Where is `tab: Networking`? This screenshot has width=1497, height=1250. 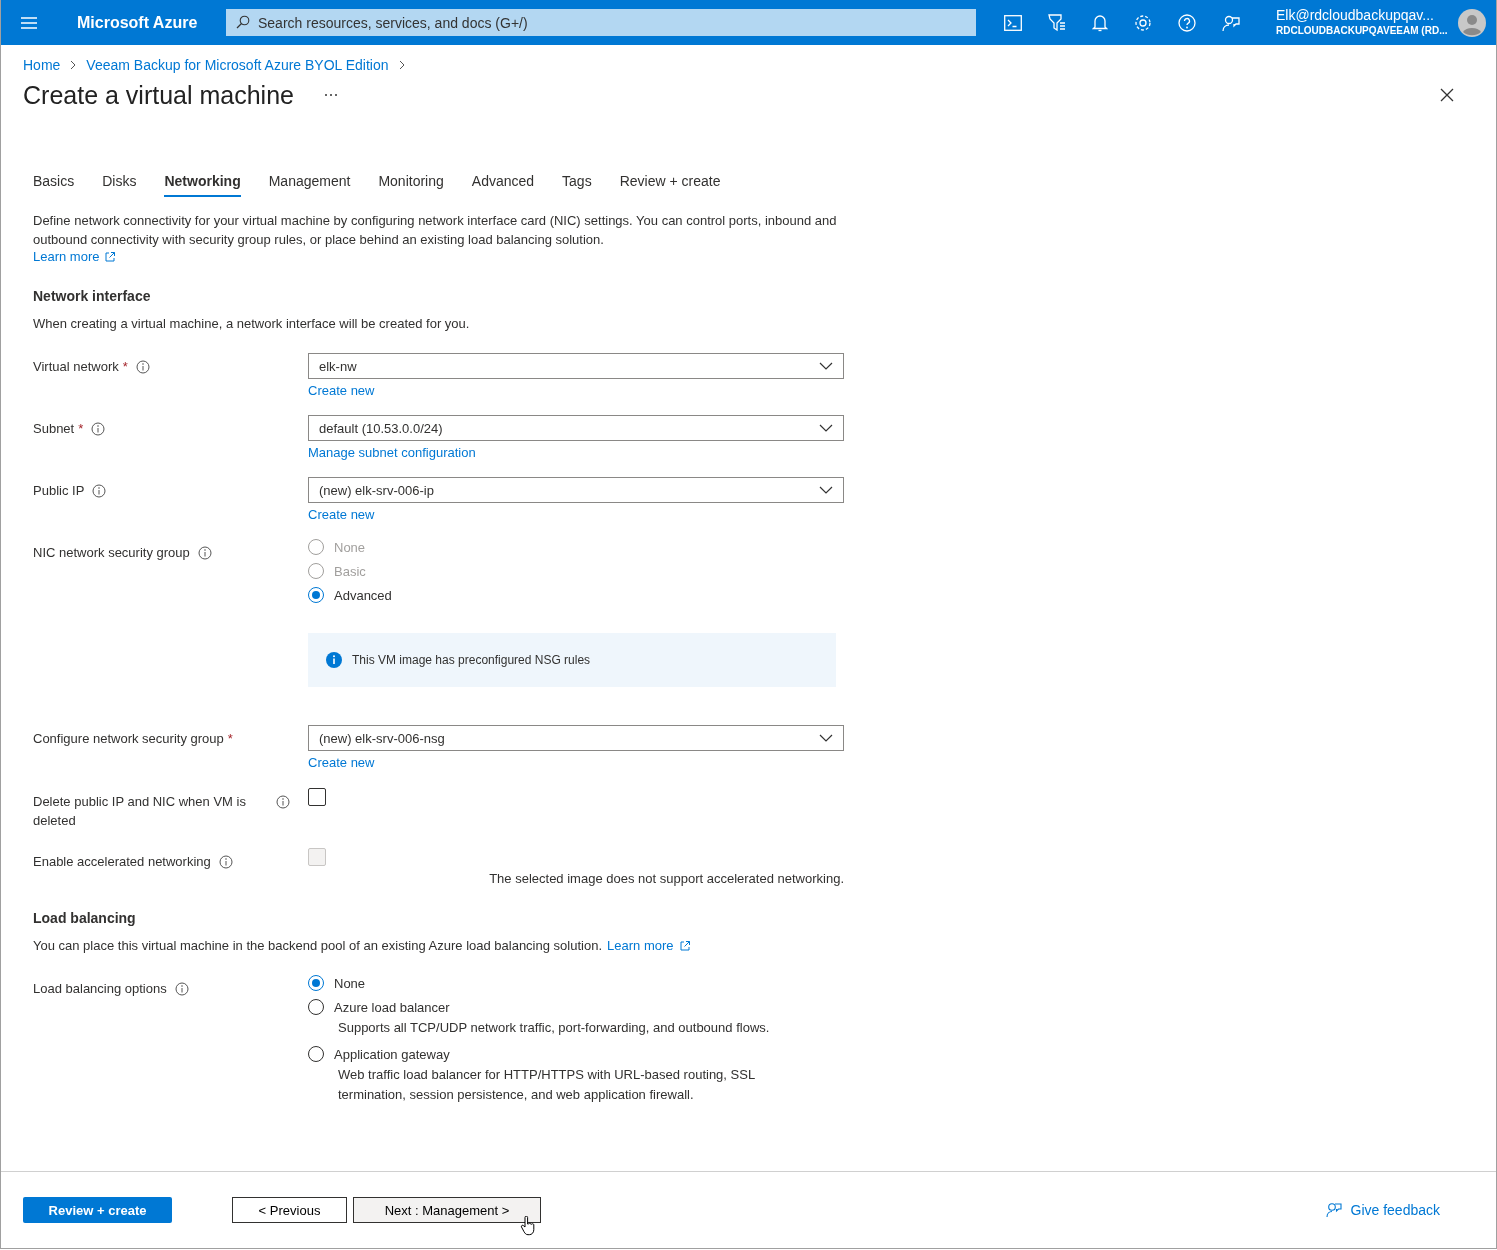 tab: Networking is located at coordinates (202, 181).